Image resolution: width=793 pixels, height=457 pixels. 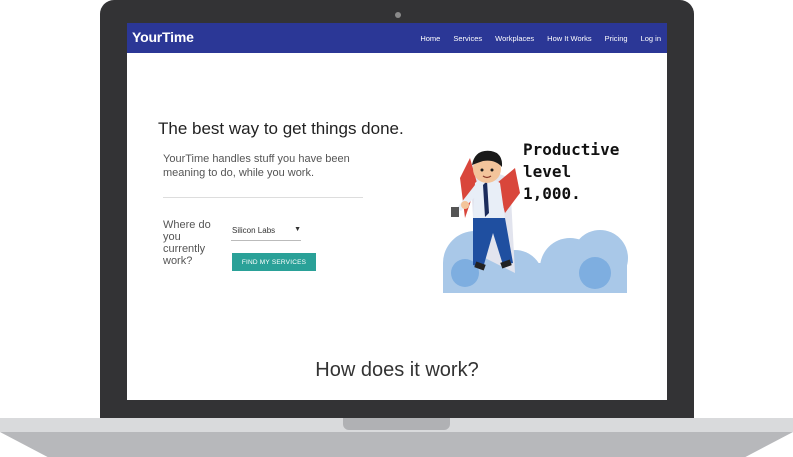 What do you see at coordinates (263, 197) in the screenshot?
I see `divider` at bounding box center [263, 197].